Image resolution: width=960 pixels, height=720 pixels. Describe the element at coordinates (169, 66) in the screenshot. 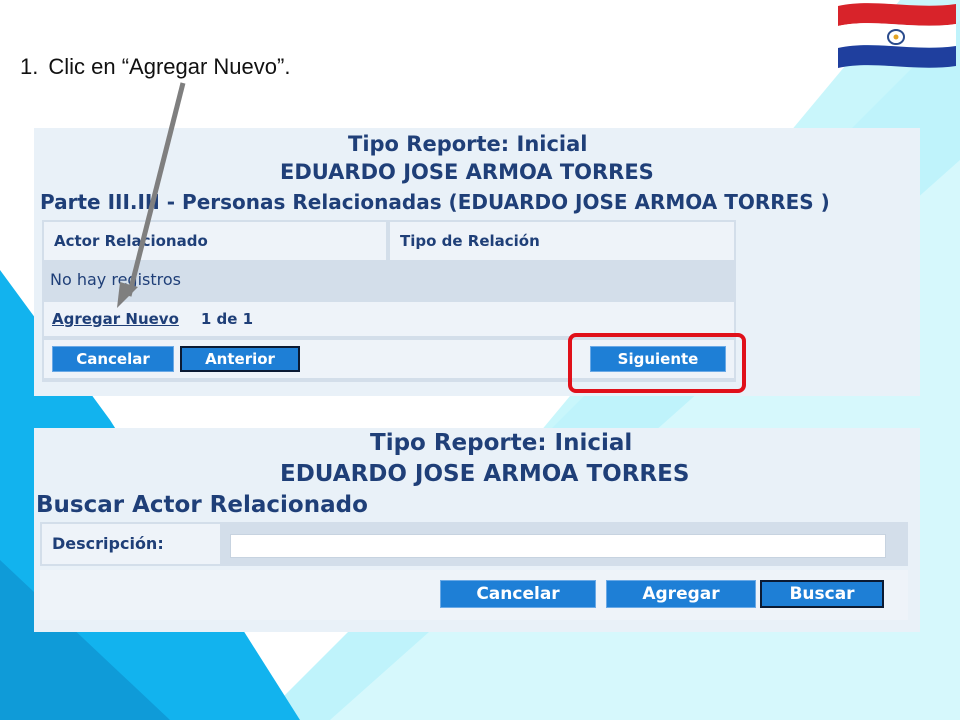

I see `instruction-label: Clic en “Agregar Nuevo”.` at that location.